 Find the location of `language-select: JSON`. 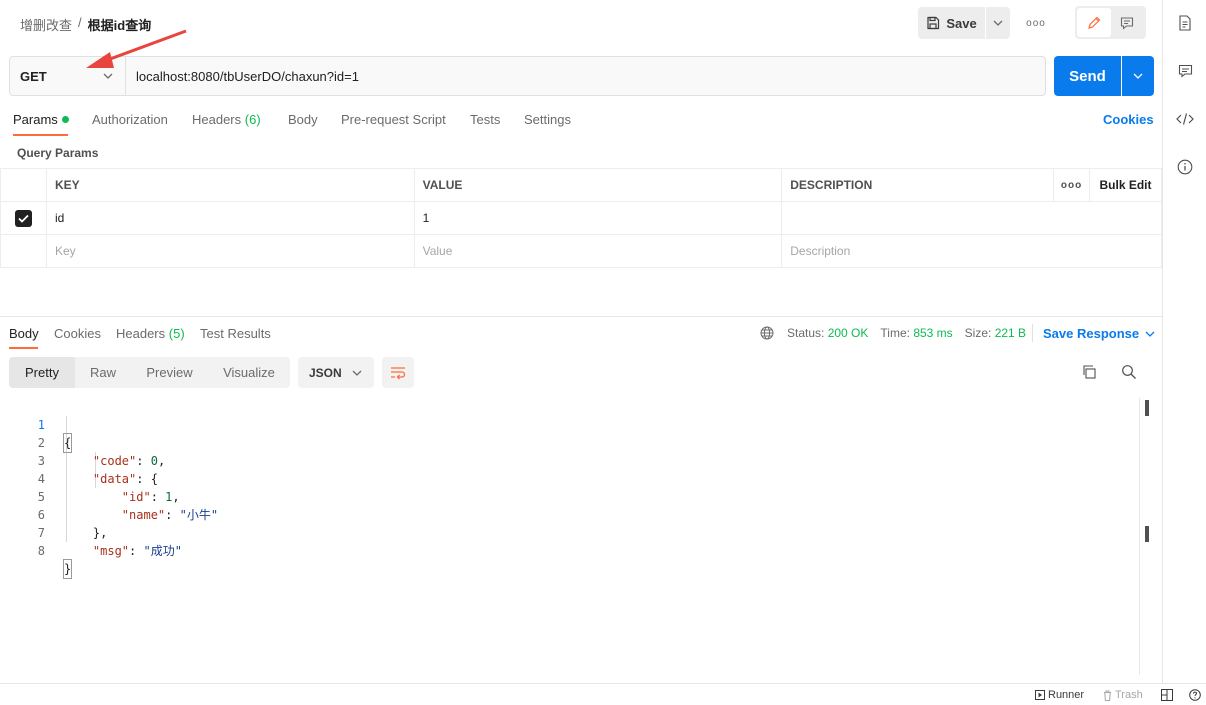

language-select: JSON is located at coordinates (336, 372).